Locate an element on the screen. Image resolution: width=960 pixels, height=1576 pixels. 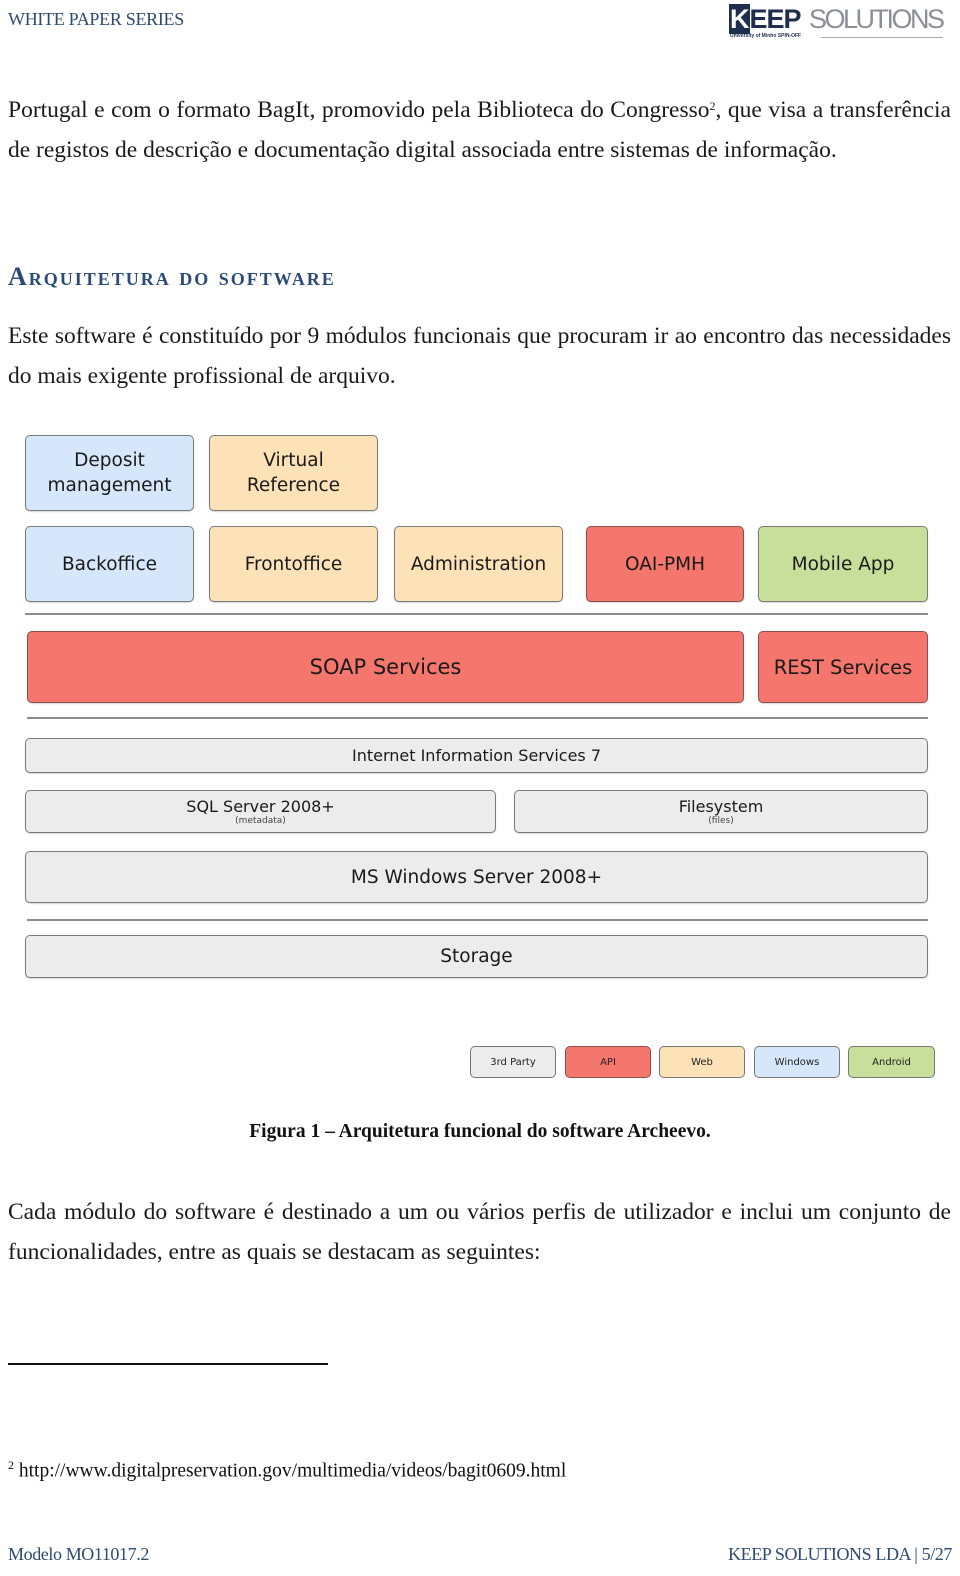
legend-android: Android is located at coordinates (891, 1062).